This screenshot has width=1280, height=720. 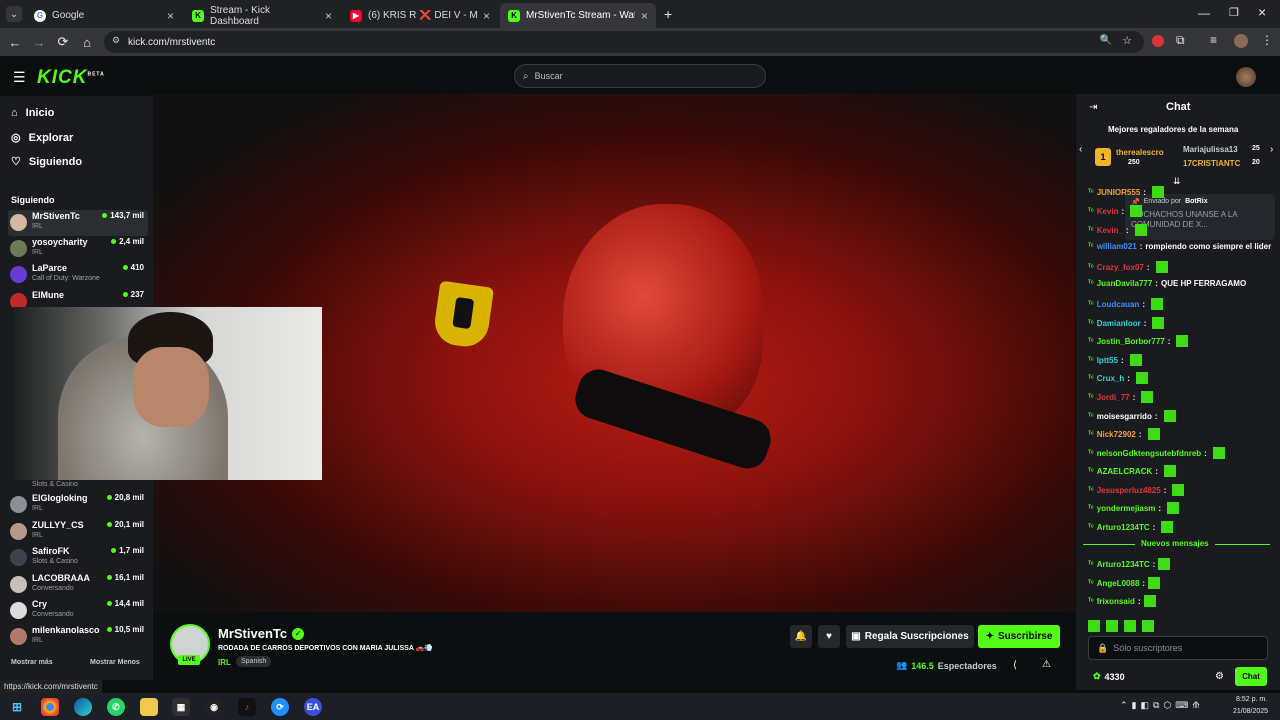 I want to click on close-window-button: ×, so click(x=1262, y=12).